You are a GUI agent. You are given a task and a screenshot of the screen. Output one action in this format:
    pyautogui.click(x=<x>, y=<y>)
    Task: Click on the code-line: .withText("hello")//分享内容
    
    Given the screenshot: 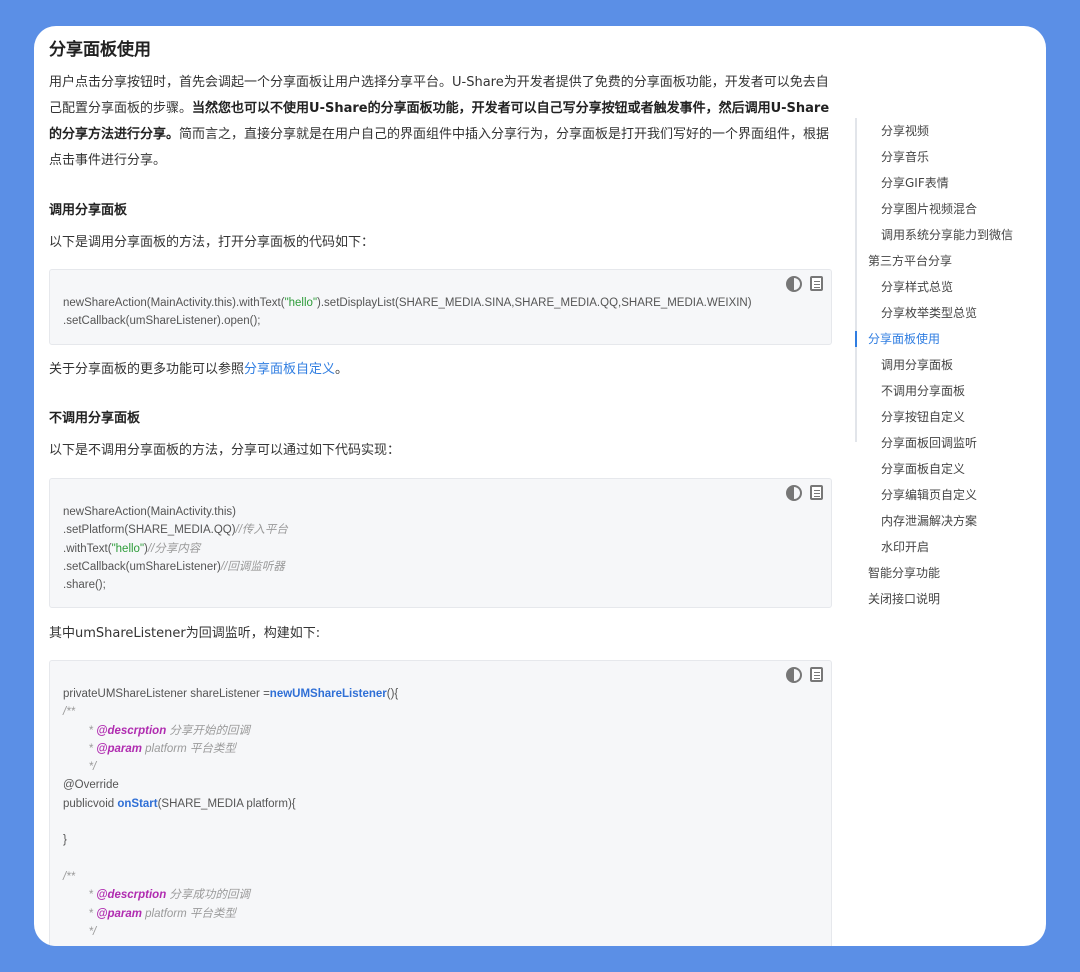 What is the action you would take?
    pyautogui.click(x=132, y=548)
    